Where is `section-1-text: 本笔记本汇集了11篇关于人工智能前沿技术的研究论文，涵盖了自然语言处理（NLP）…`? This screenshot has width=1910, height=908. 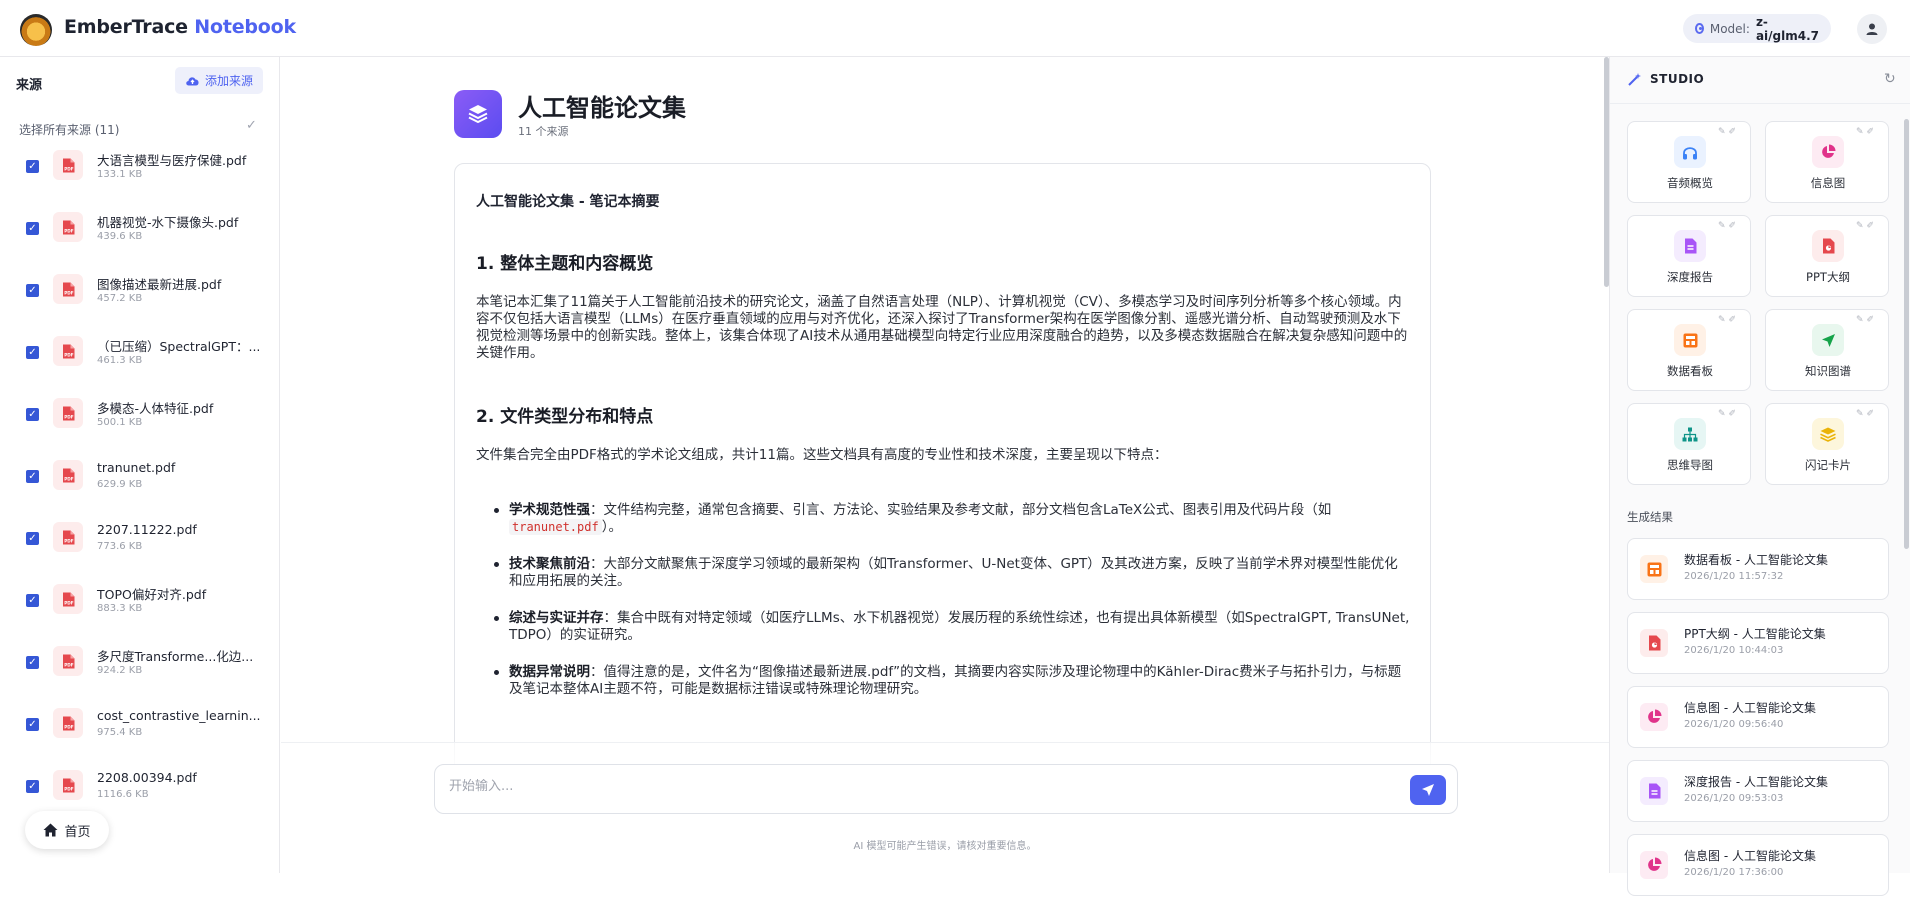
section-1-text: 本笔记本汇集了11篇关于人工智能前沿技术的研究论文，涵盖了自然语言处理（NLP）… is located at coordinates (942, 327).